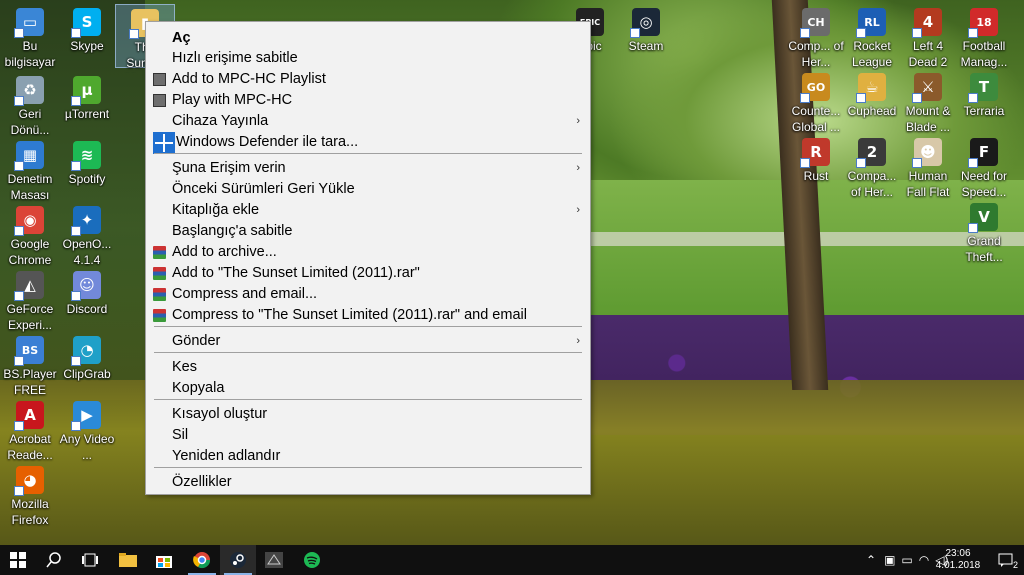 This screenshot has width=1024, height=575. What do you see at coordinates (368, 121) in the screenshot?
I see `menu-item-cihaza-yayınla: Cihaza Yayınla ›` at bounding box center [368, 121].